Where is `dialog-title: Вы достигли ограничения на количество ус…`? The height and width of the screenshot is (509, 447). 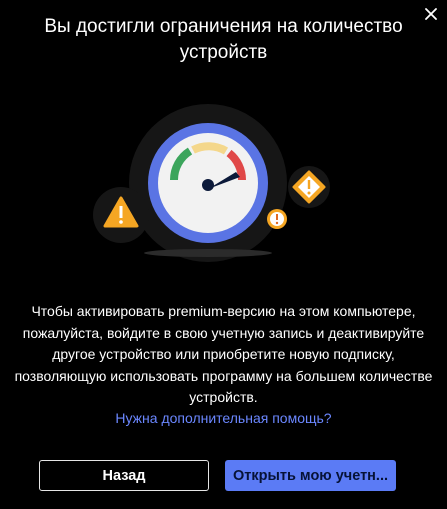 dialog-title: Вы достигли ограничения на количество ус… is located at coordinates (223, 39).